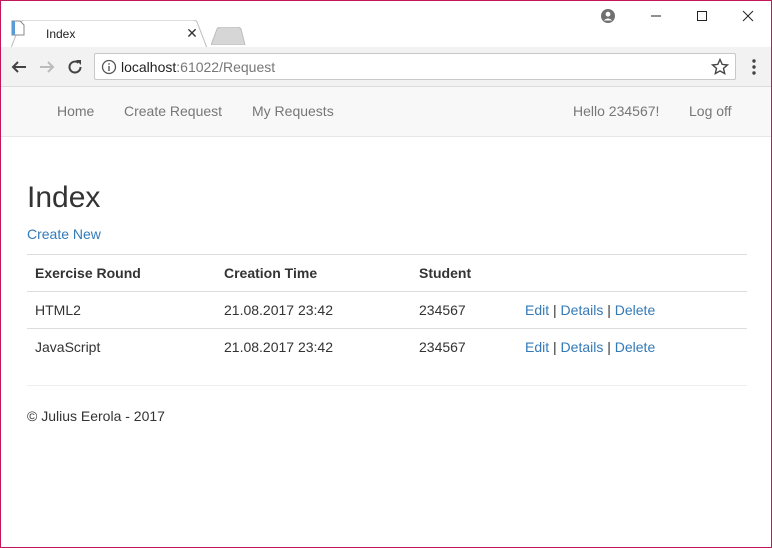  Describe the element at coordinates (173, 111) in the screenshot. I see `nav-create-request: Create Request` at that location.